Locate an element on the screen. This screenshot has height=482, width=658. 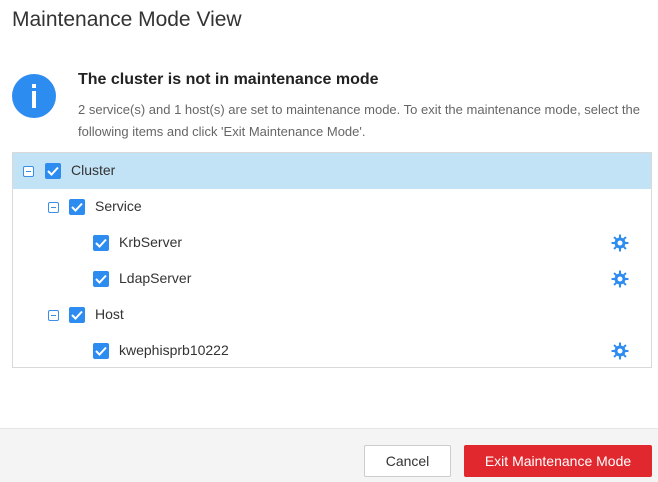
tree-row-cluster: Cluster is located at coordinates (332, 171).